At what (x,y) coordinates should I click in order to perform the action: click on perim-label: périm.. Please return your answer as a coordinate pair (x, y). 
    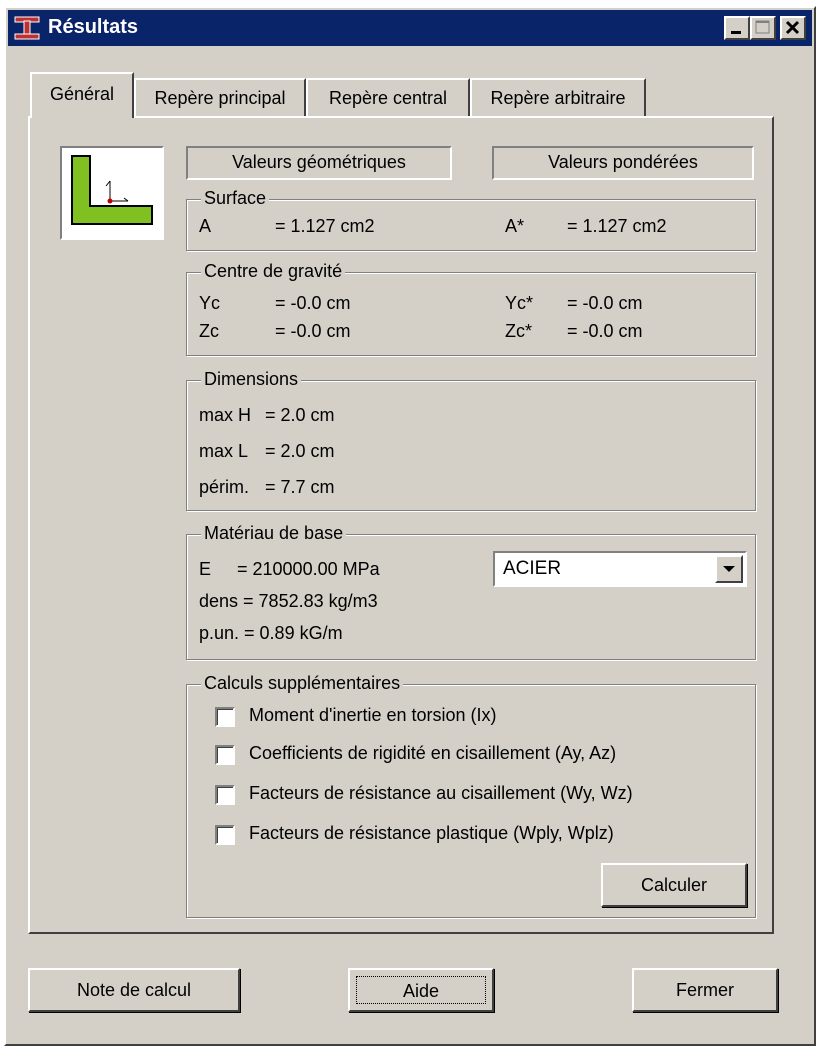
    Looking at the image, I should click on (224, 487).